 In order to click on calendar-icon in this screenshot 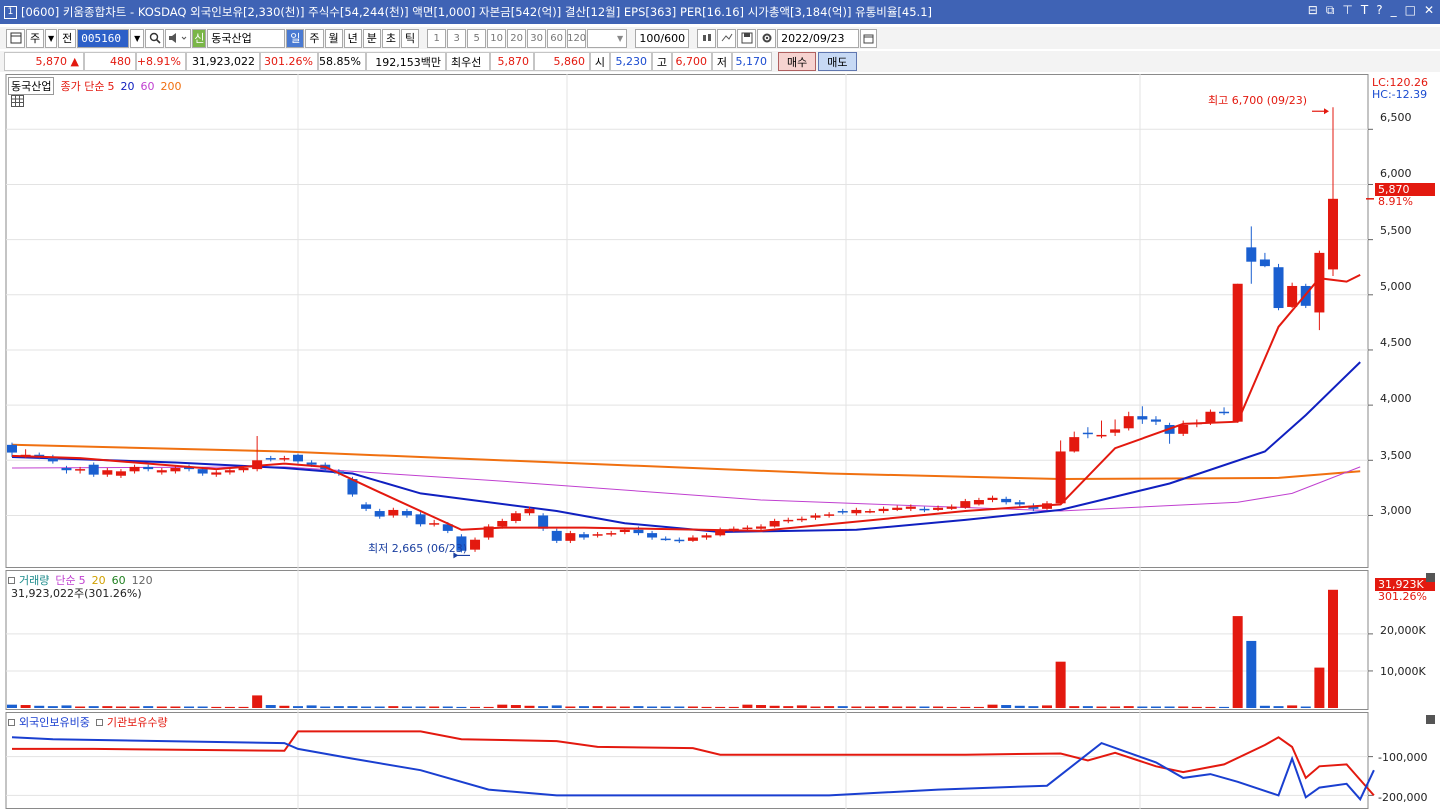, I will do `click(869, 38)`.